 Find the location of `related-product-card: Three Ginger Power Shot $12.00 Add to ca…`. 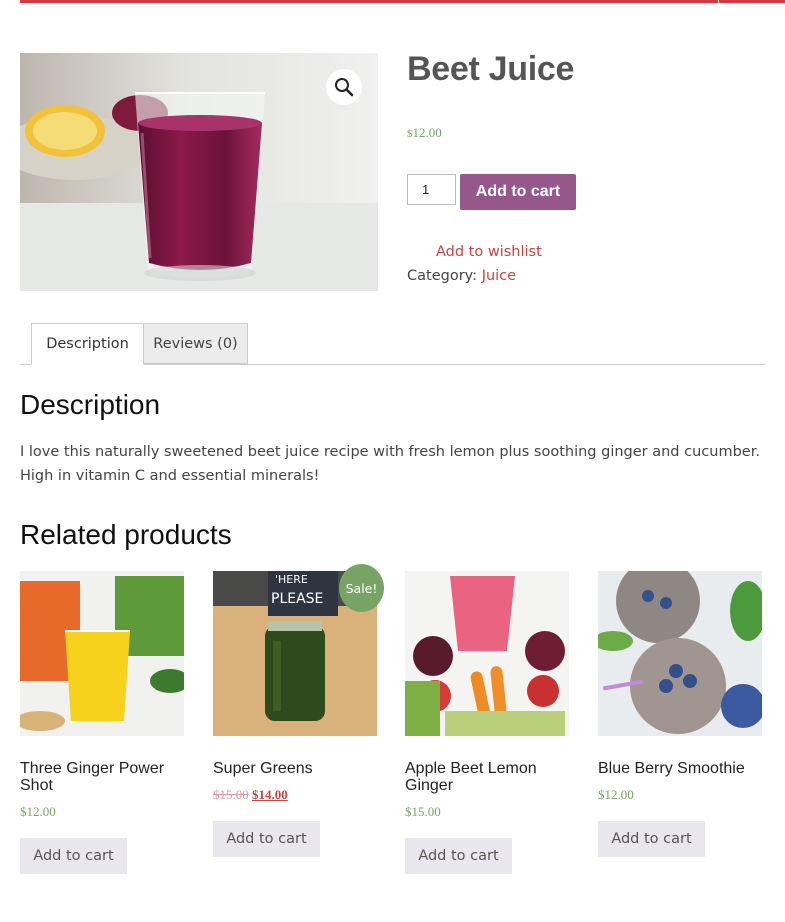

related-product-card: Three Ginger Power Shot $12.00 Add to ca… is located at coordinates (102, 722).